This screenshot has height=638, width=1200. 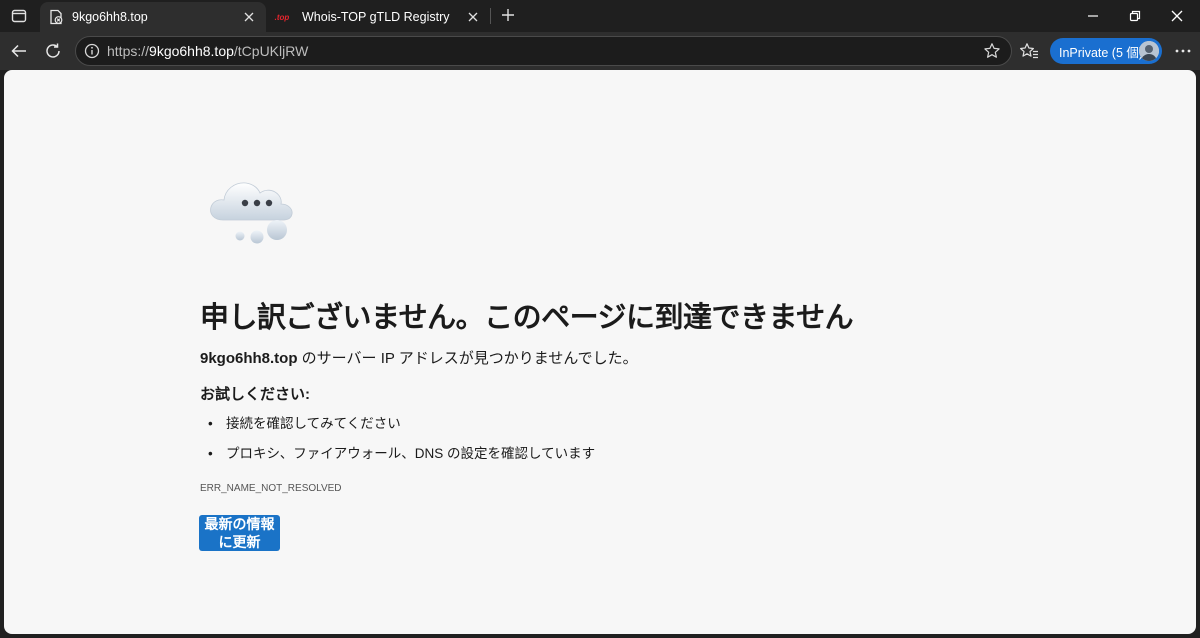 What do you see at coordinates (53, 51) in the screenshot?
I see `refresh-icon` at bounding box center [53, 51].